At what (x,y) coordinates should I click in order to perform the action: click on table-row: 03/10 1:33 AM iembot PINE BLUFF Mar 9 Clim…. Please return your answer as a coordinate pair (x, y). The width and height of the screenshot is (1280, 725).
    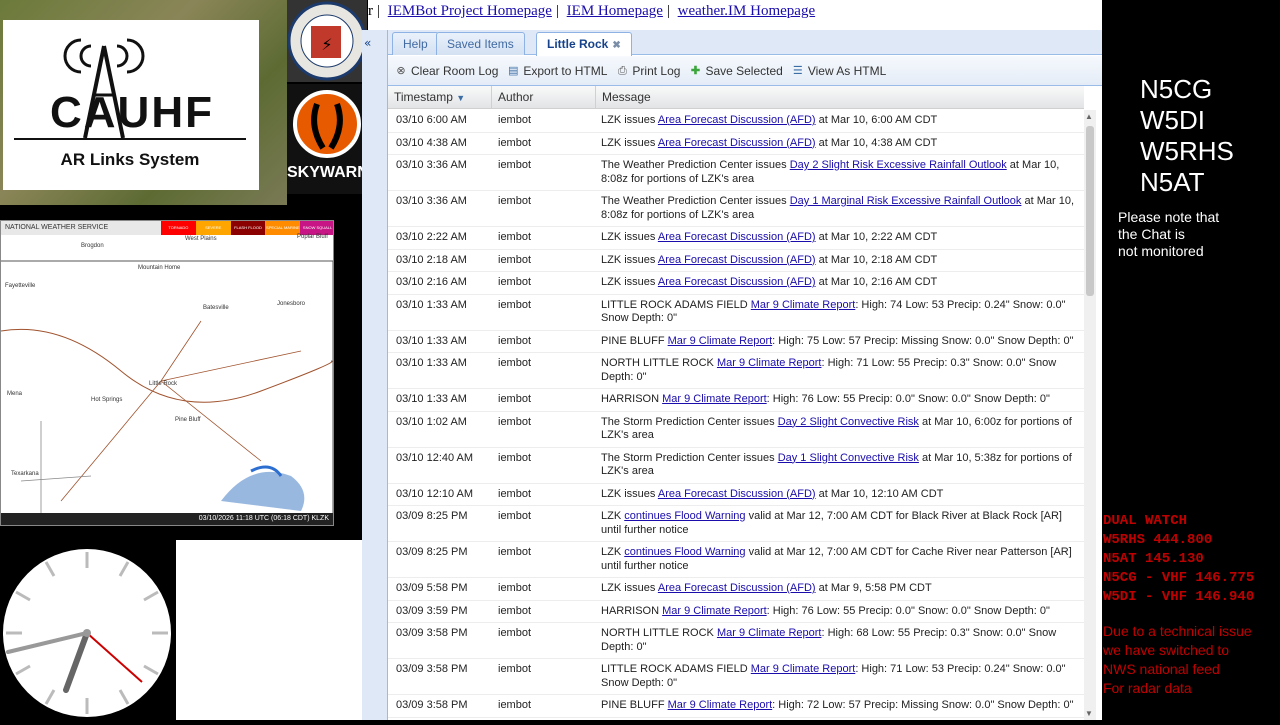
    Looking at the image, I should click on (736, 342).